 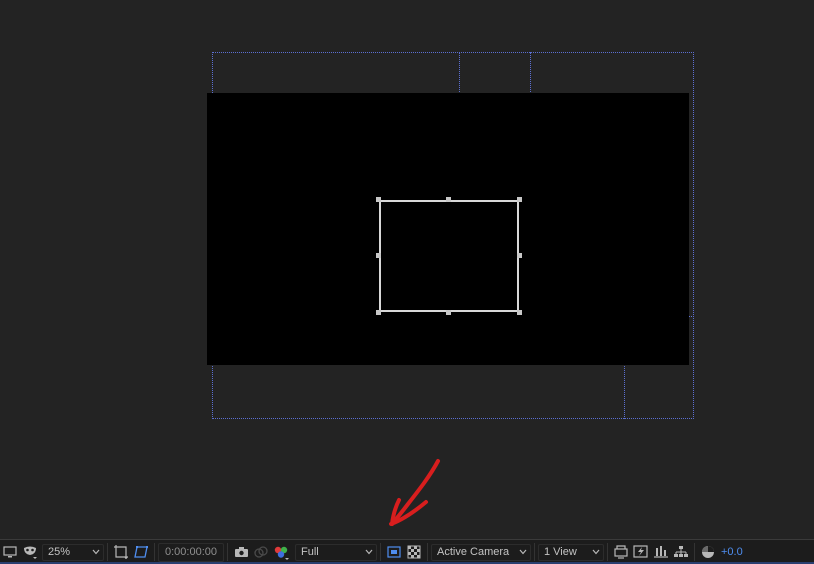 What do you see at coordinates (191, 552) in the screenshot?
I see `current-time-display: 0:00:00:00` at bounding box center [191, 552].